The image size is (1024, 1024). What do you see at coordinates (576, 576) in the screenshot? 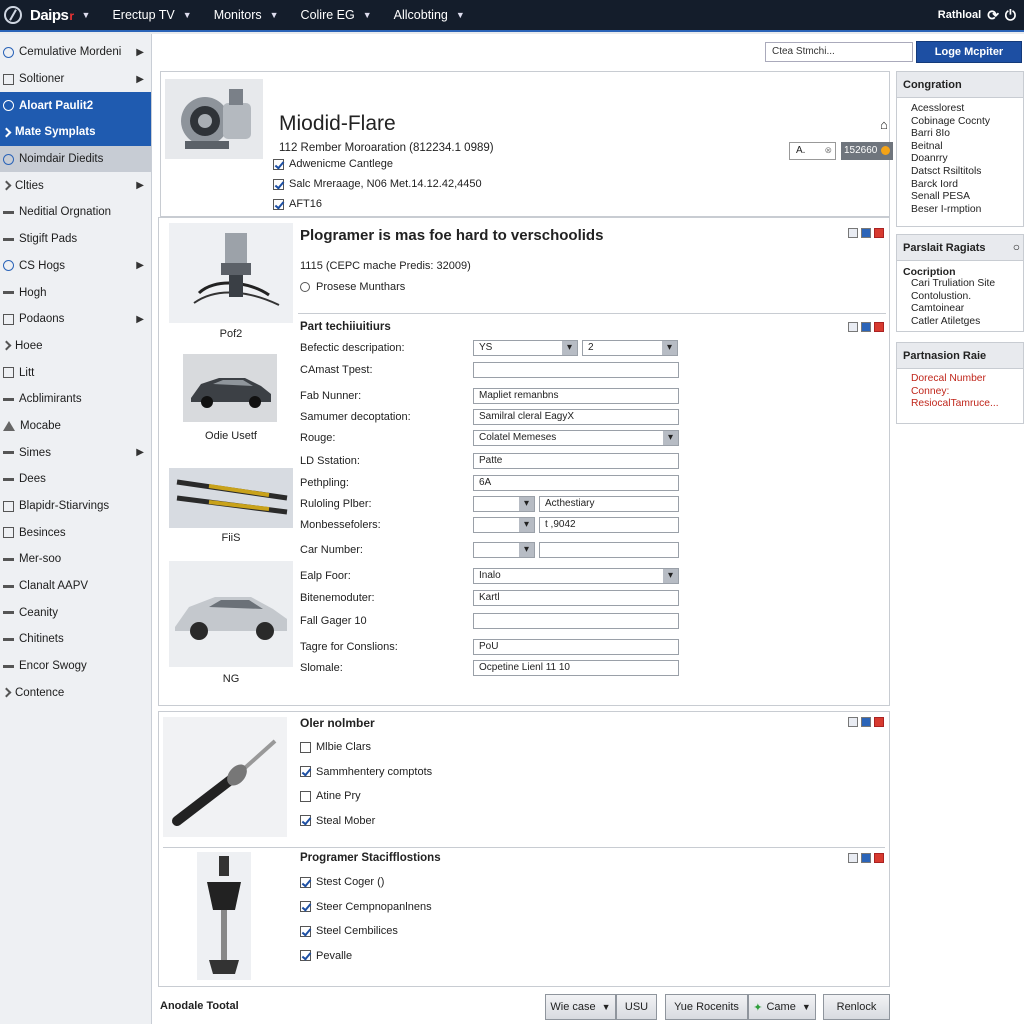
I see `select-field: Inalo` at bounding box center [576, 576].